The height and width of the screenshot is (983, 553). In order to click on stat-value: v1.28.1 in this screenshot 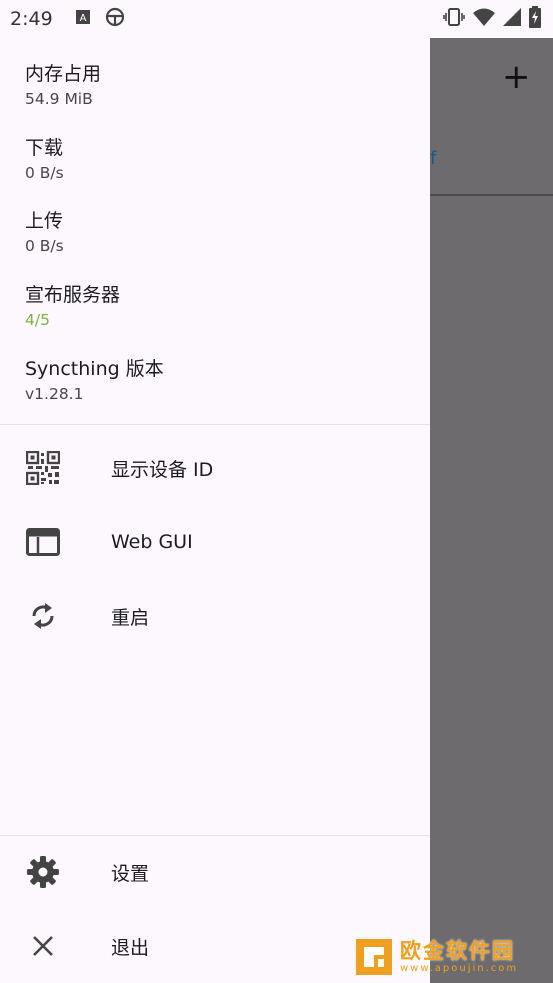, I will do `click(54, 394)`.